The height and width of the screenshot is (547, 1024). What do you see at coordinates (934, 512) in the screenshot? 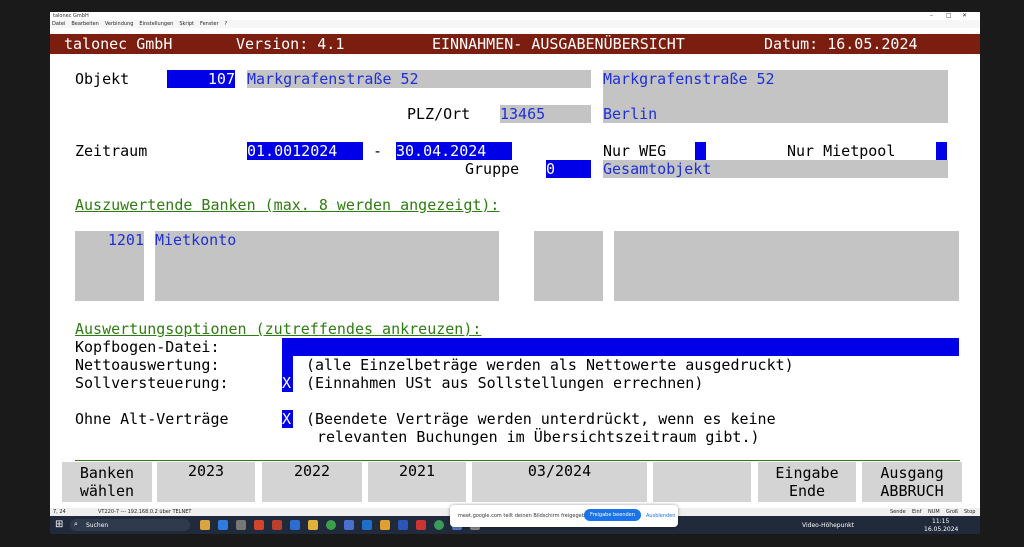
I see `key-num: NUM` at bounding box center [934, 512].